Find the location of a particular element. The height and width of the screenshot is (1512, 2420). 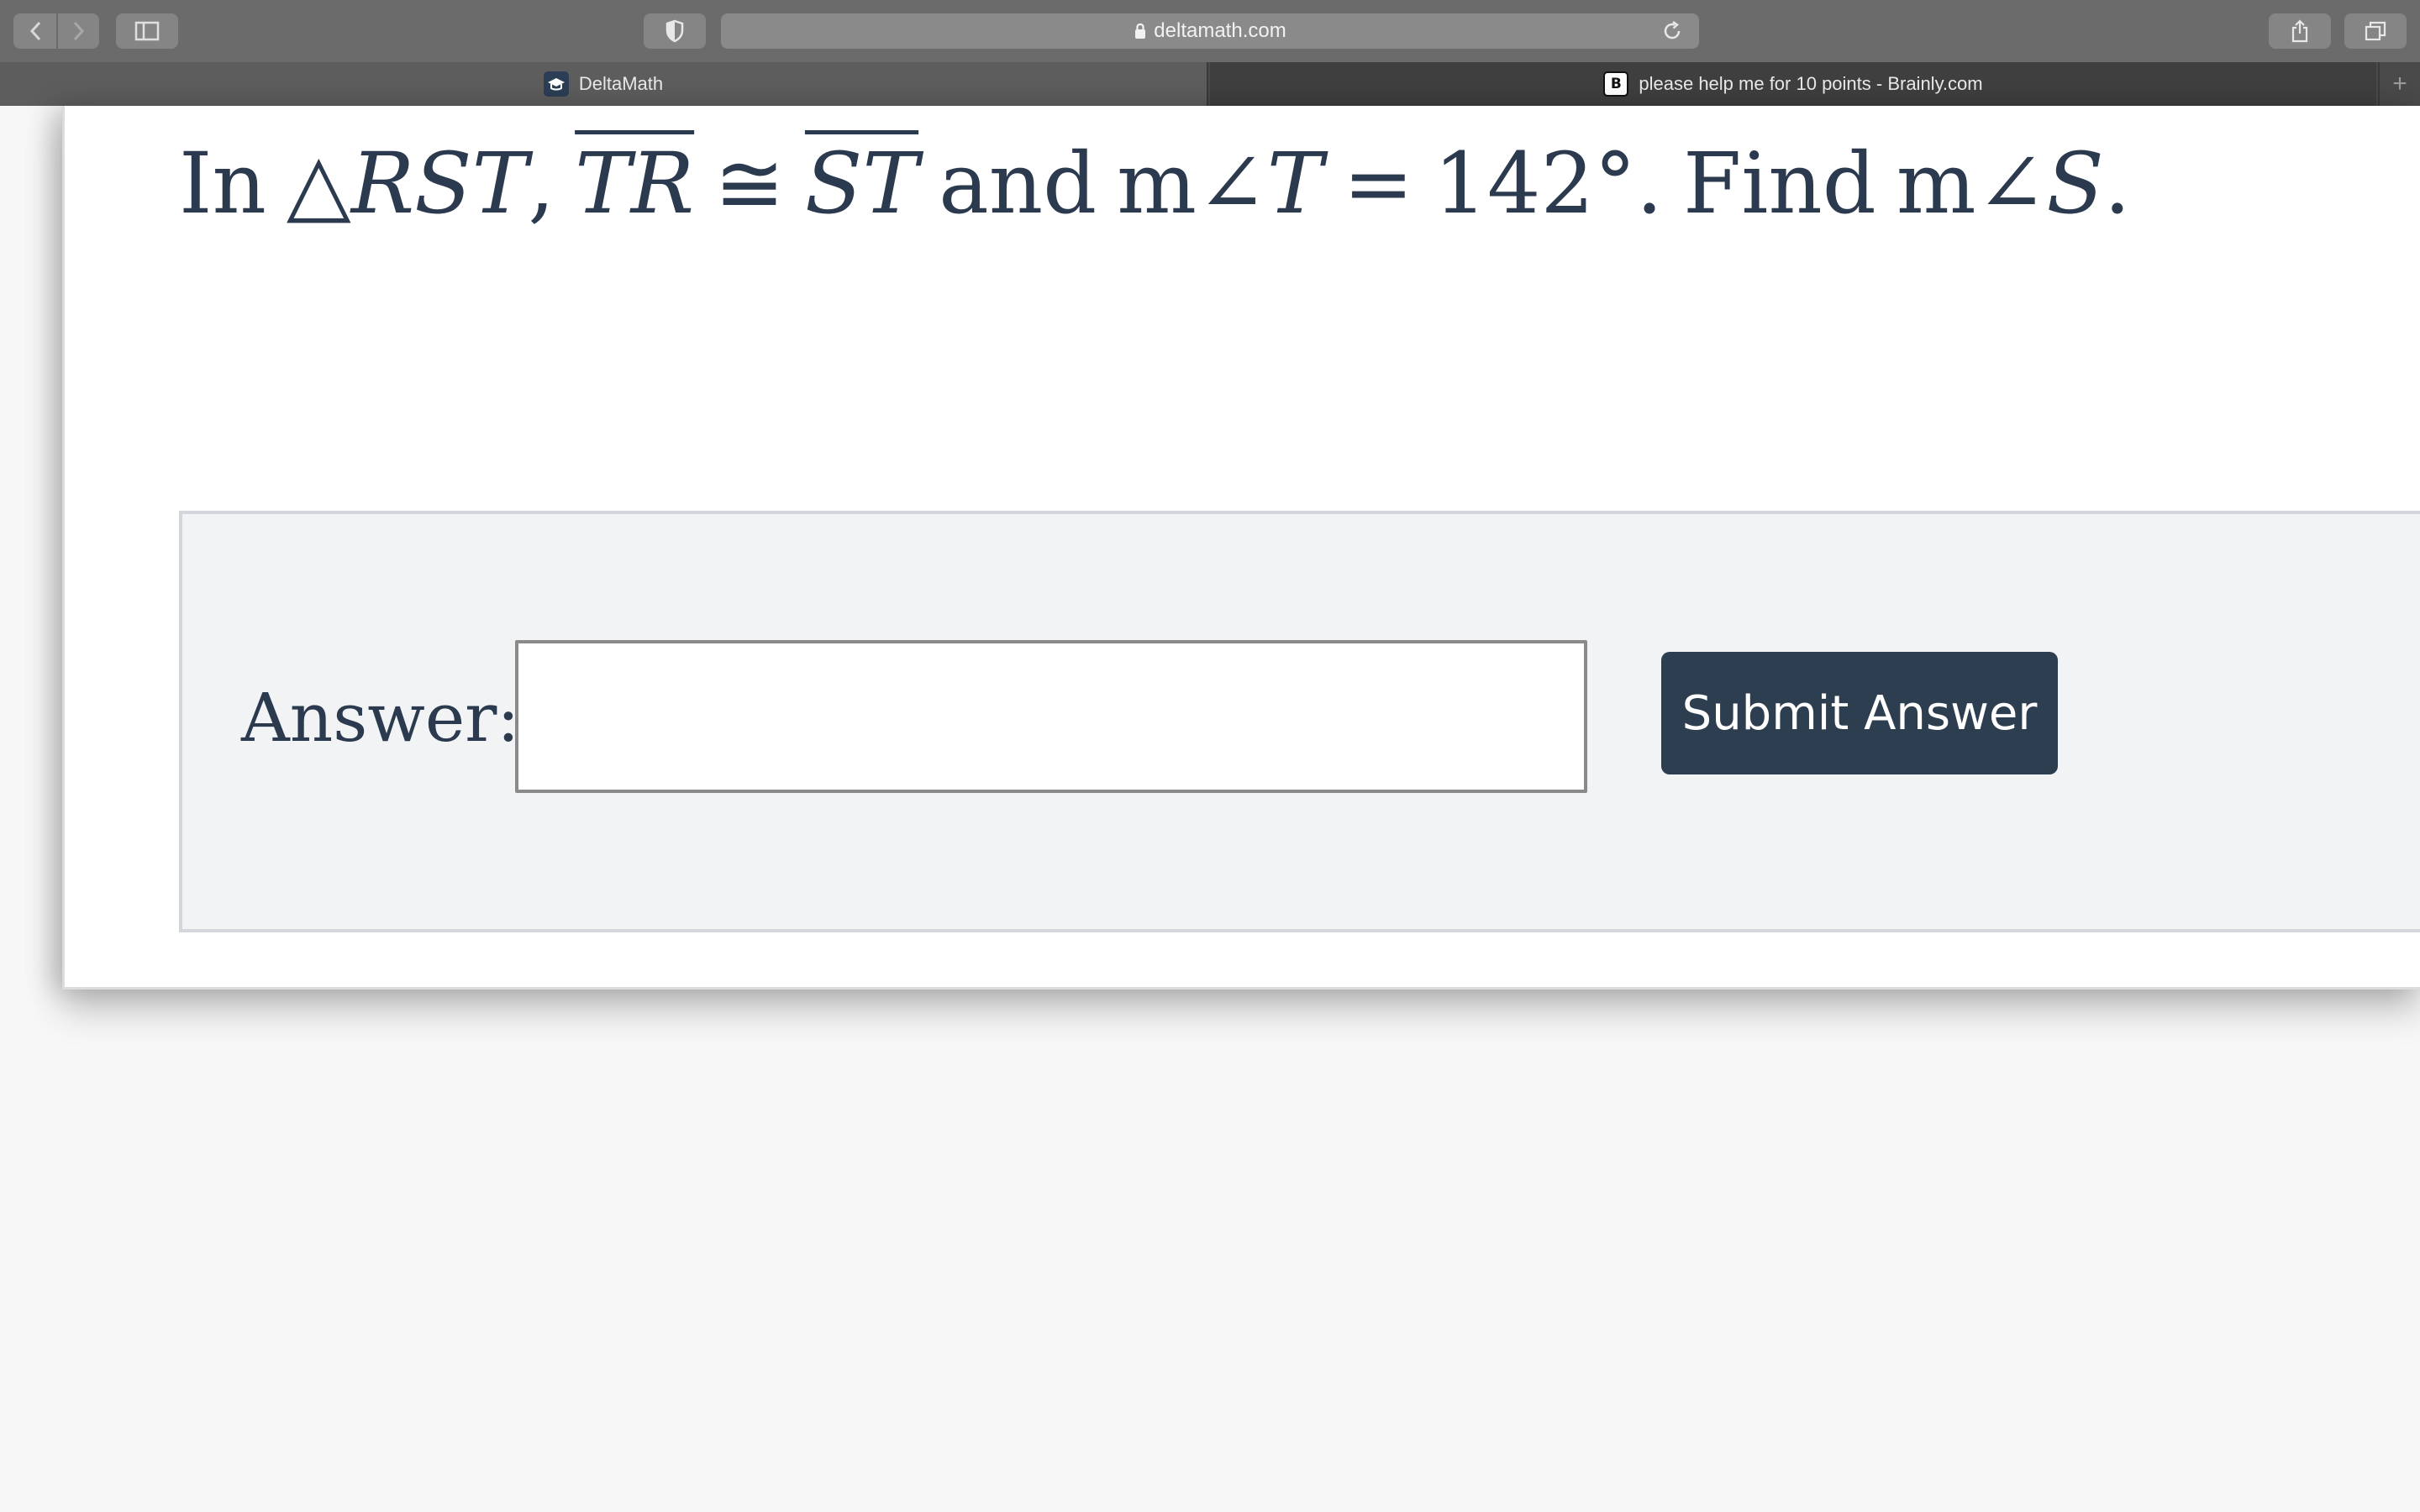

forward-button is located at coordinates (77, 31).